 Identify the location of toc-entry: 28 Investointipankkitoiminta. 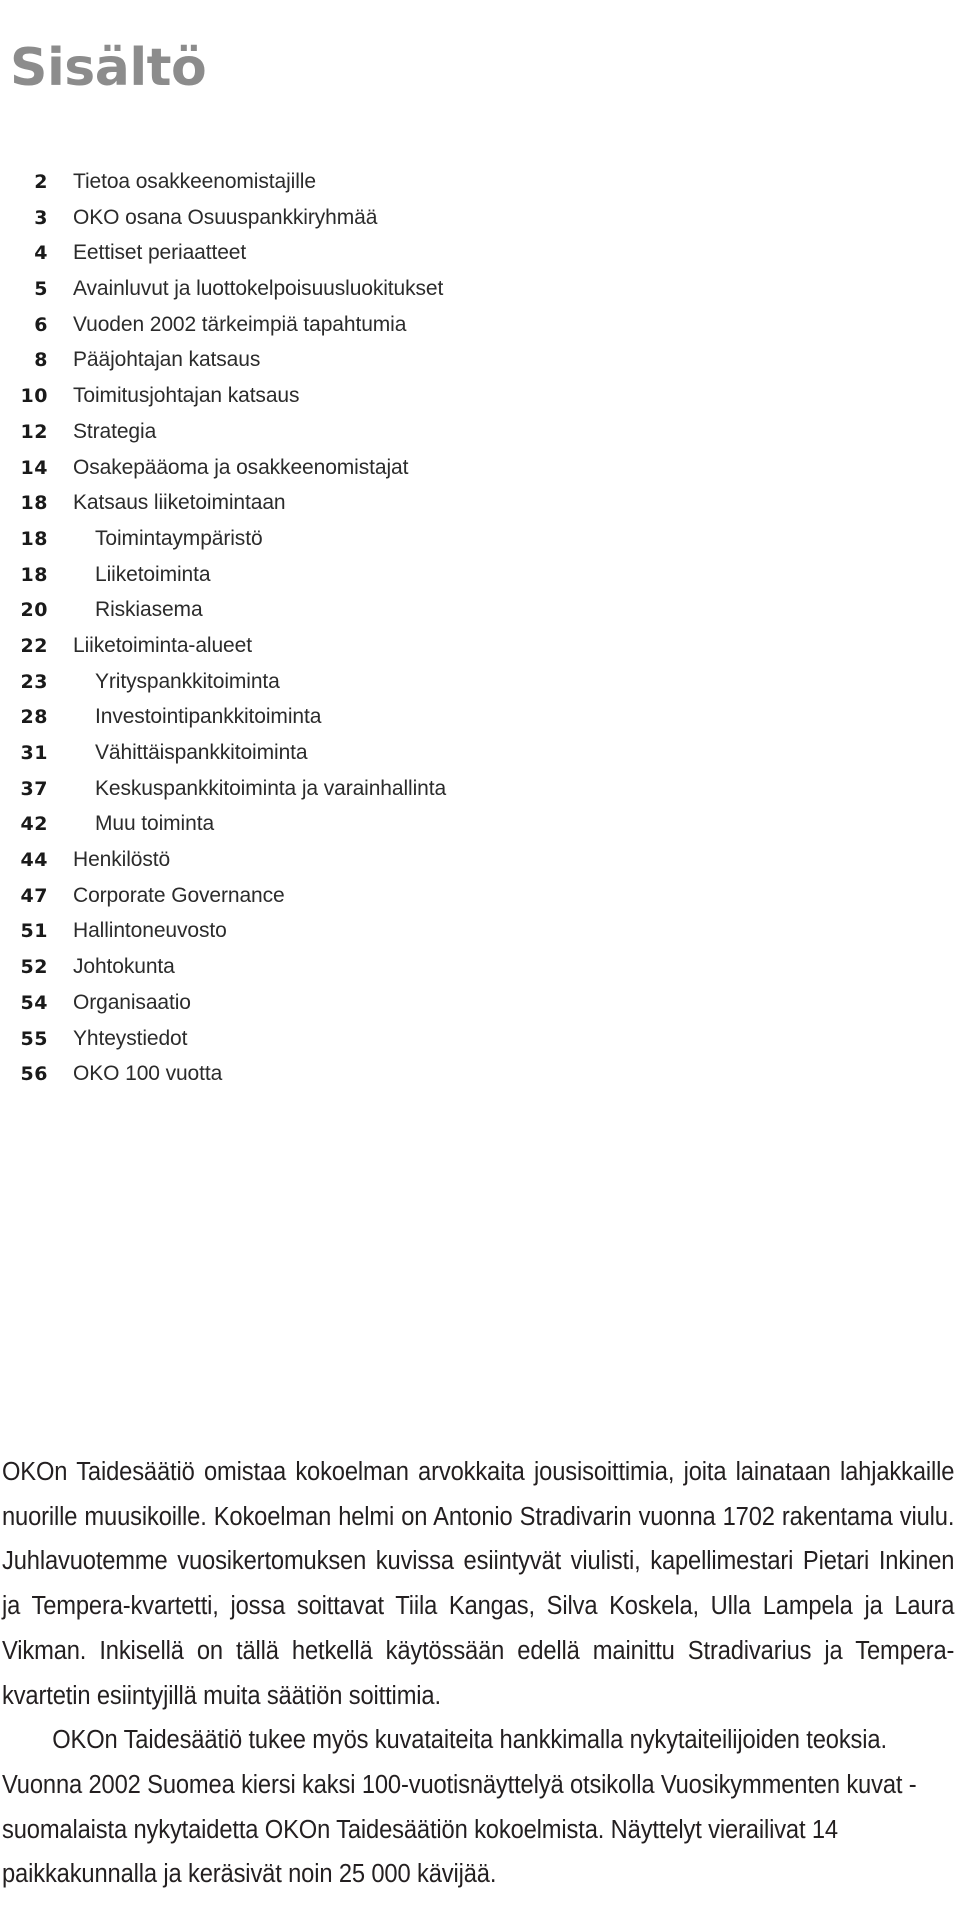
(350, 723).